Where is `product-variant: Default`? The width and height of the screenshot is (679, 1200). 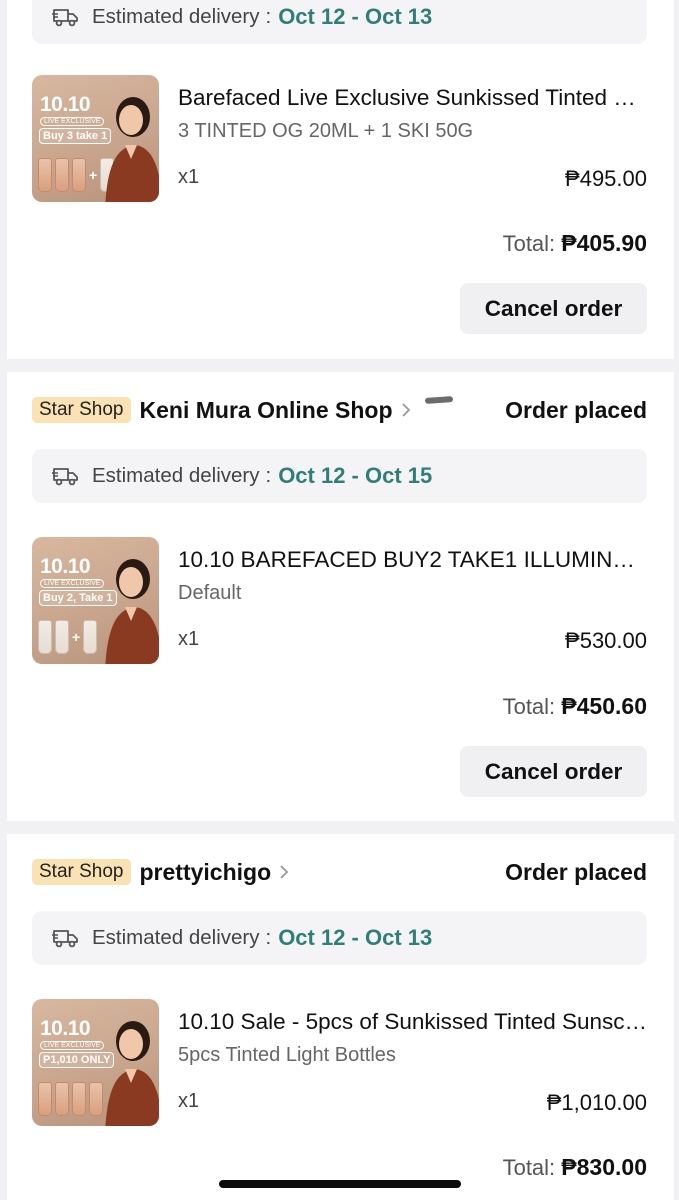
product-variant: Default is located at coordinates (210, 593).